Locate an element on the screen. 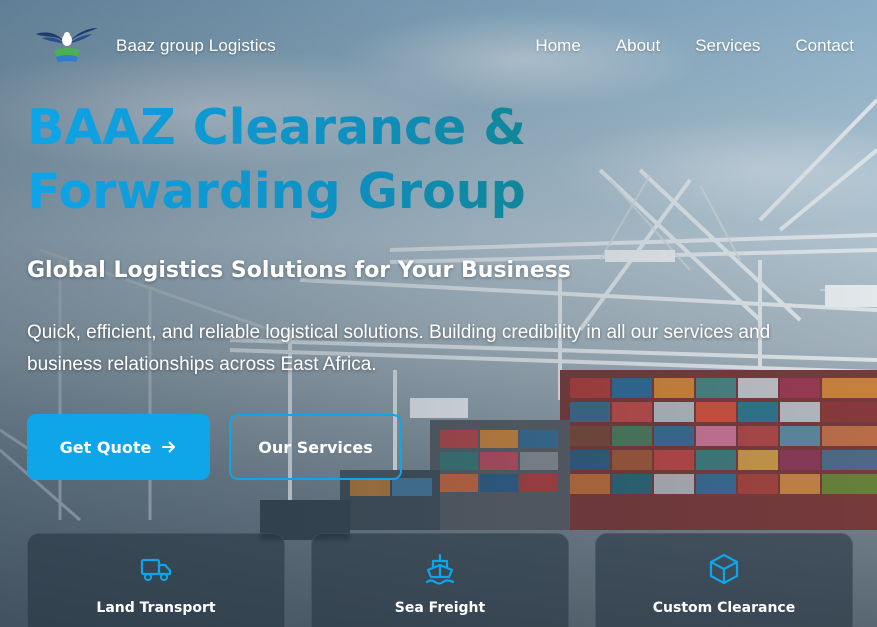  get-quote-label: Get Quote is located at coordinates (105, 447).